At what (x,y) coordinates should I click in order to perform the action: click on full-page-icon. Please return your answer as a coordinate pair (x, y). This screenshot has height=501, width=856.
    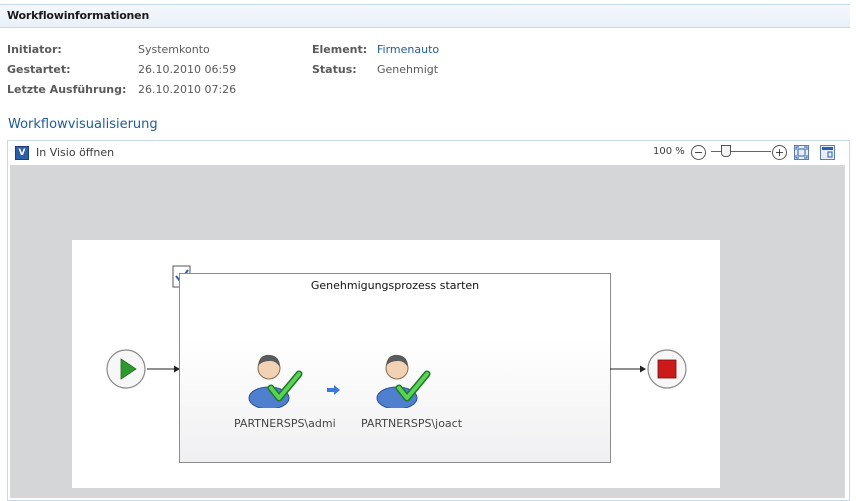
    Looking at the image, I should click on (827, 152).